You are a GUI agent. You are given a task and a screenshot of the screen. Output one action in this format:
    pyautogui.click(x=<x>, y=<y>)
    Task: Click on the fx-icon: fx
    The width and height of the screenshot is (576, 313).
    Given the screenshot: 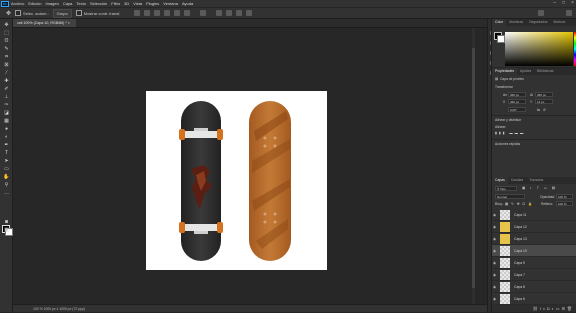 What is the action you would take?
    pyautogui.click(x=543, y=308)
    